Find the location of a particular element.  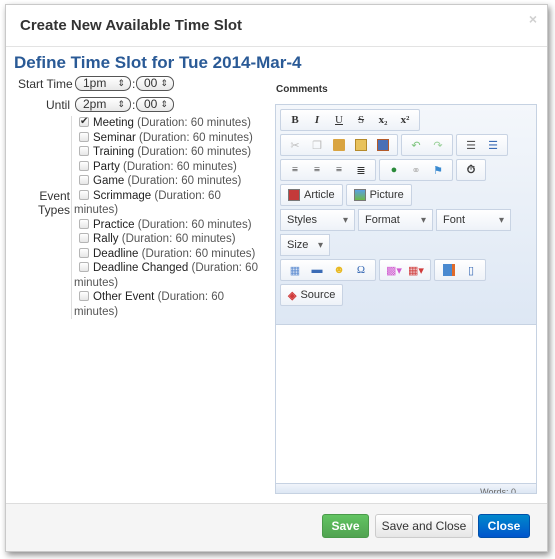

picture-icon is located at coordinates (359, 195).